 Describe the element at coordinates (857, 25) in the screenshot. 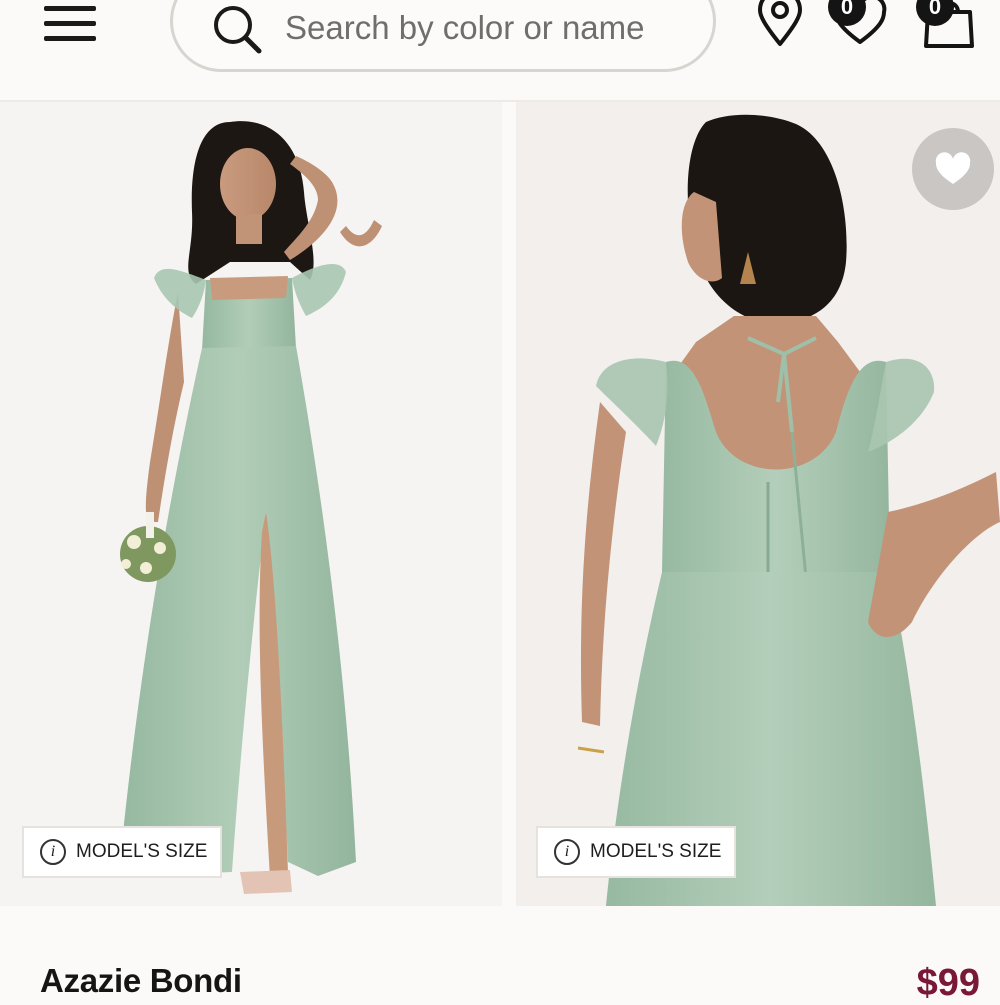

I see `wishlist-button: 0` at that location.